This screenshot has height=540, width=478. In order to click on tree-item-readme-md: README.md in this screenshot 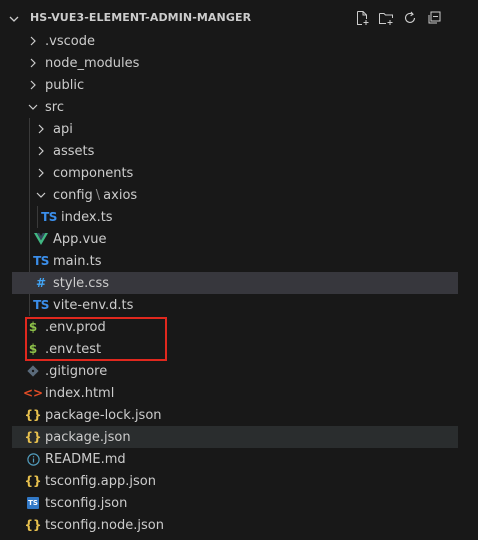, I will do `click(239, 459)`.